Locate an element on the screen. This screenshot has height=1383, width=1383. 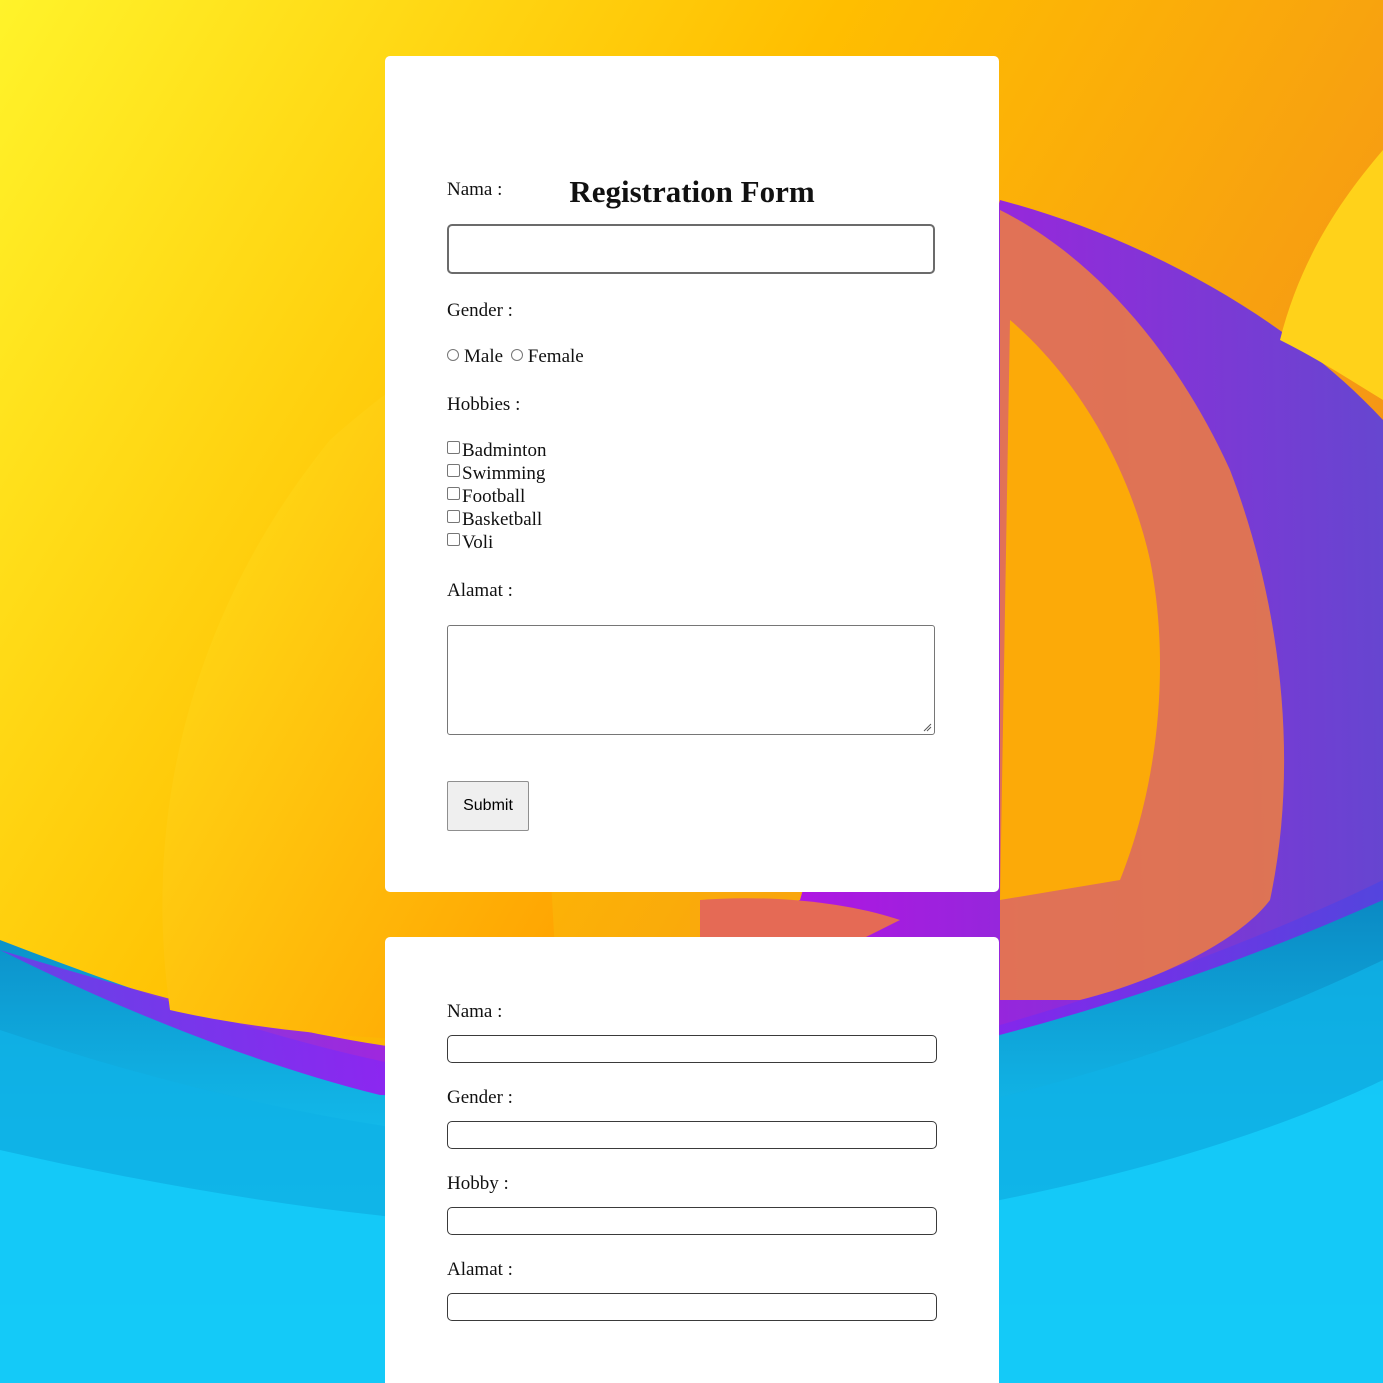
badminton-checkbox is located at coordinates (453, 447).